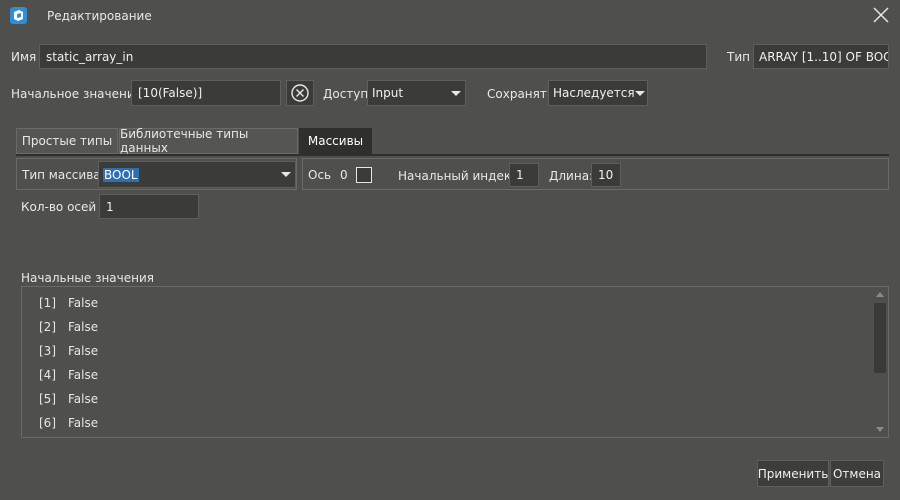  What do you see at coordinates (63, 175) in the screenshot?
I see `array-type-label: Тип массива:` at bounding box center [63, 175].